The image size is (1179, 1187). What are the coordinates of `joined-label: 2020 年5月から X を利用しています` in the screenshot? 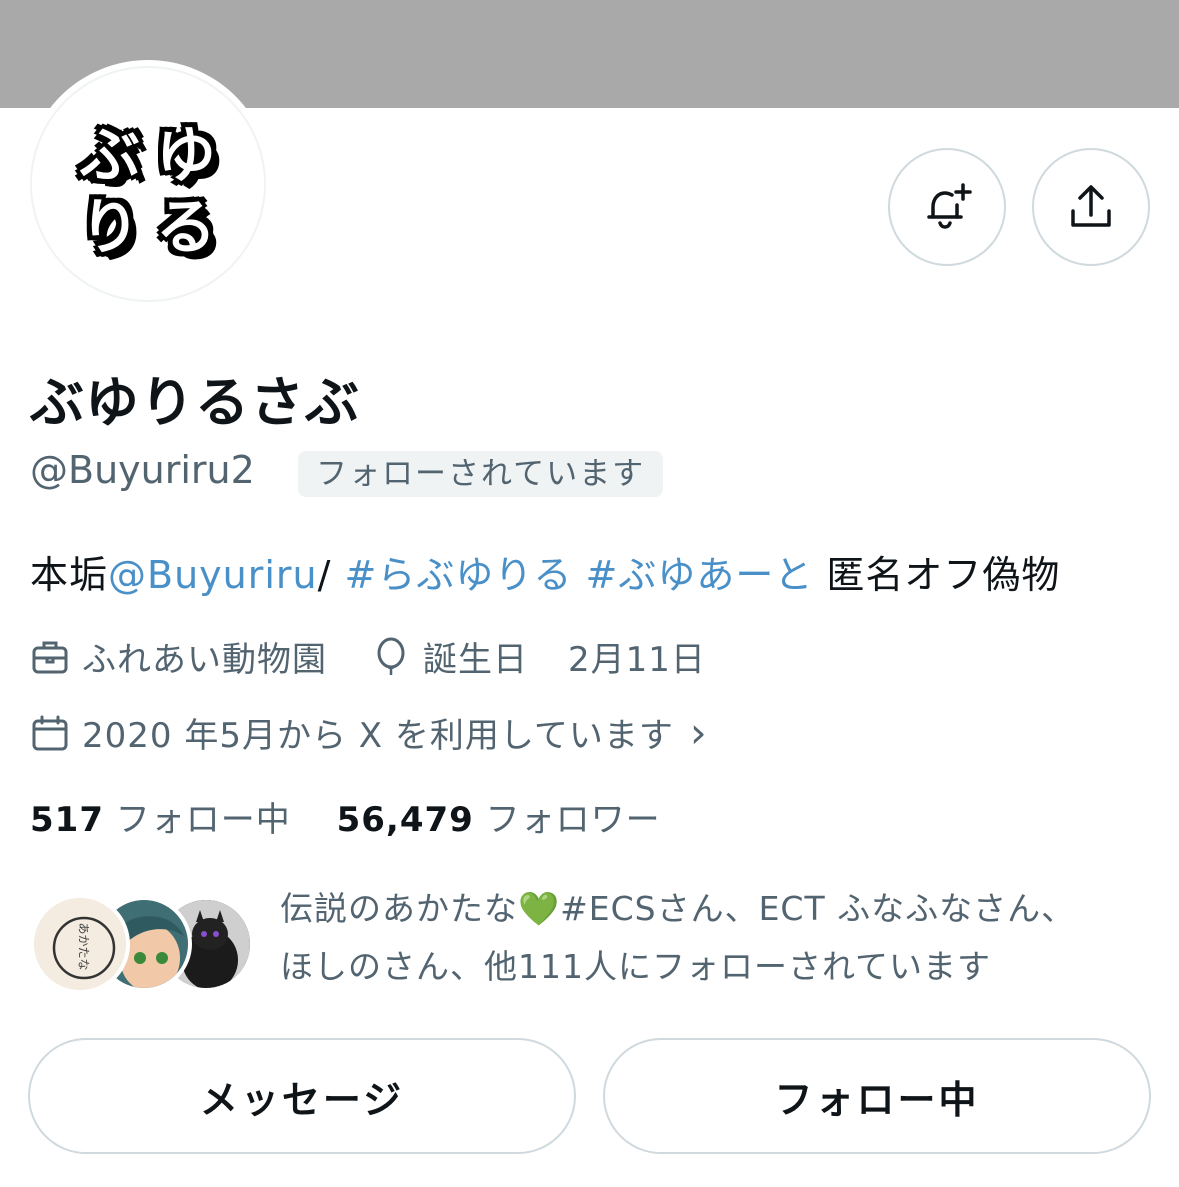 It's located at (378, 736).